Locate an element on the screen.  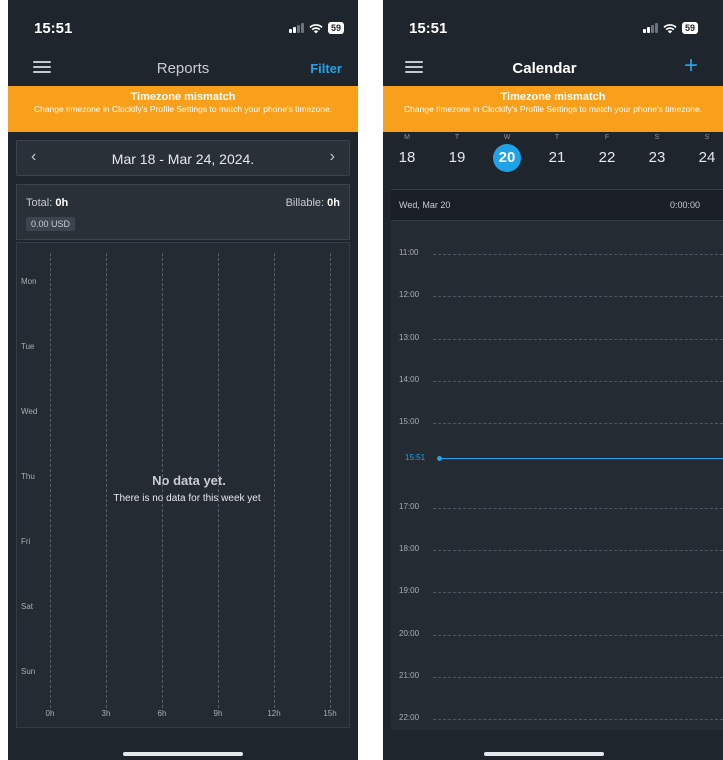
time-row: 17:00 is located at coordinates (557, 508).